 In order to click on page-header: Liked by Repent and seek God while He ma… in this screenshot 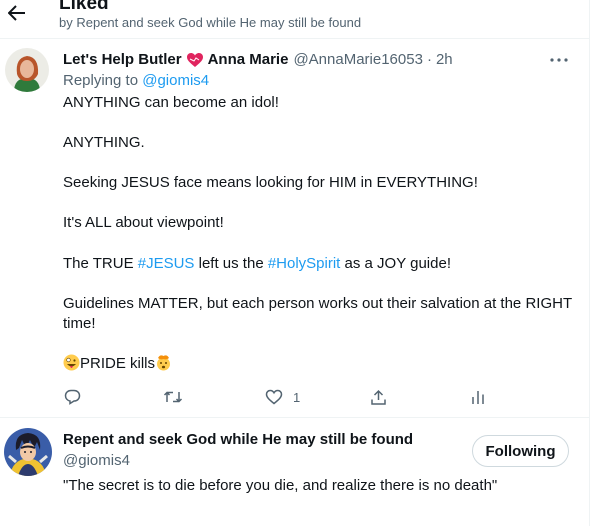, I will do `click(294, 19)`.